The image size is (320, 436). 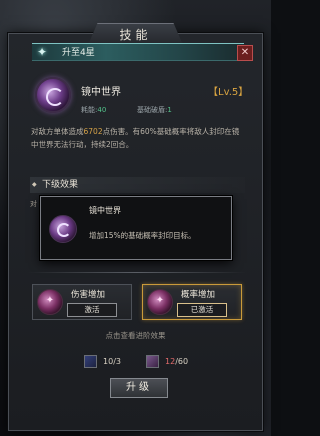 What do you see at coordinates (57, 131) in the screenshot?
I see `desc-prefix: 对敌方单体造成` at bounding box center [57, 131].